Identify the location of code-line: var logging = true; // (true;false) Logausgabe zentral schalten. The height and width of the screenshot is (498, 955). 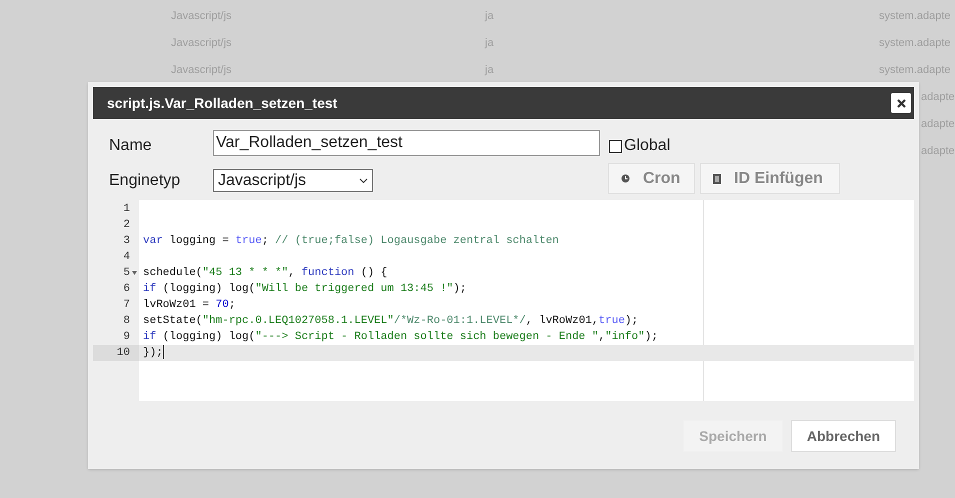
(351, 241).